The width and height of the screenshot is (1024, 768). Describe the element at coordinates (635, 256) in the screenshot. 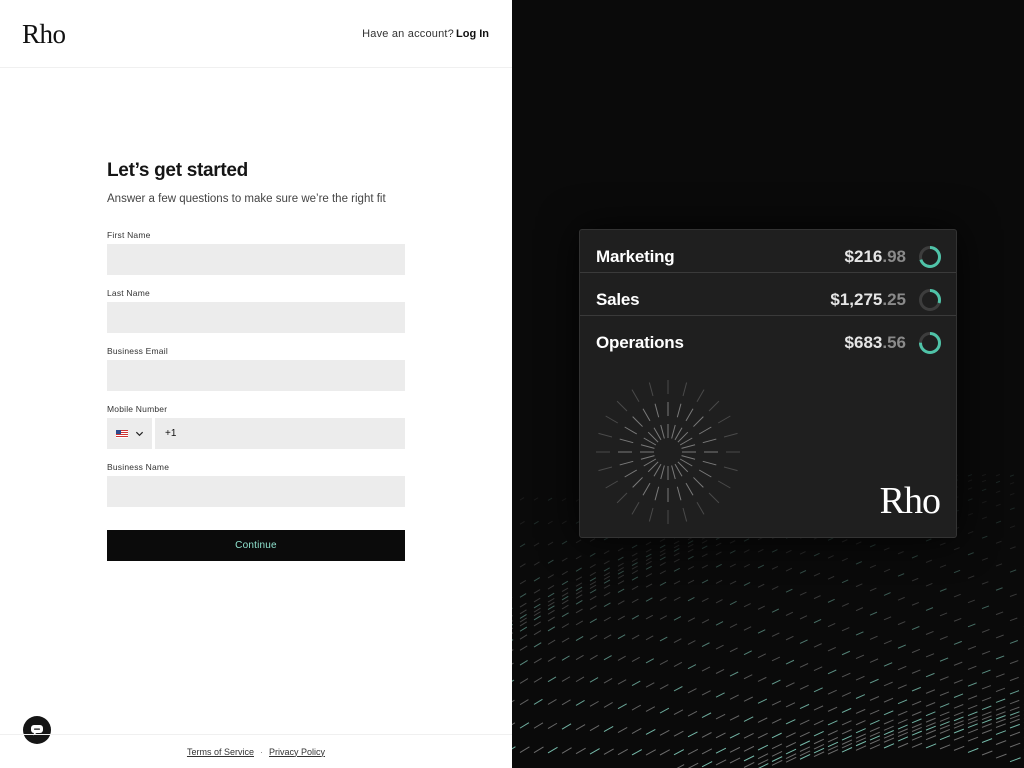

I see `row-name: Marketing` at that location.